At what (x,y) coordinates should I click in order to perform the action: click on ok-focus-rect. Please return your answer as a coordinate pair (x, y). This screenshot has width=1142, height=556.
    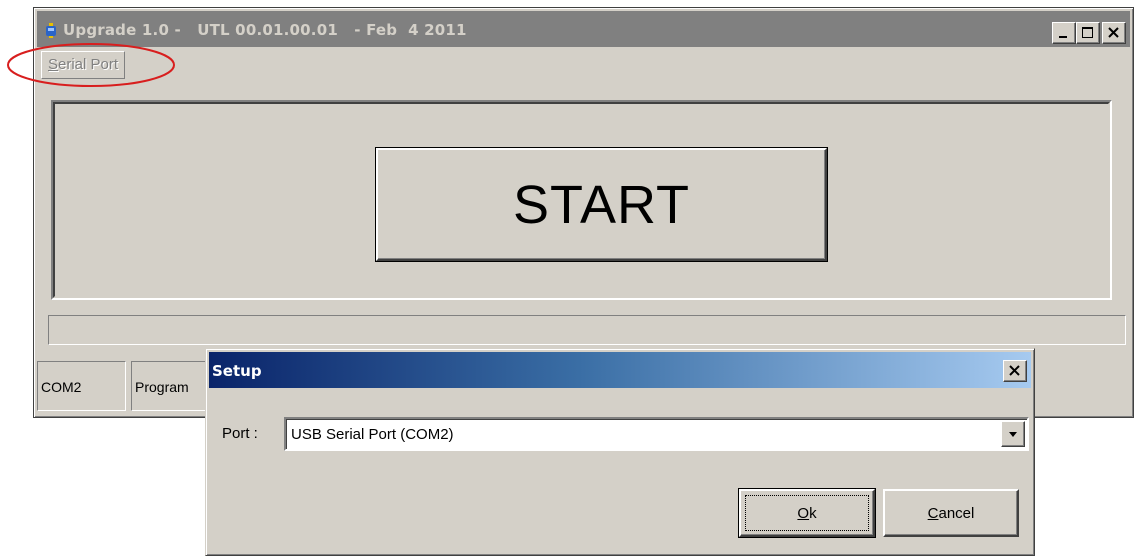
    Looking at the image, I should click on (807, 513).